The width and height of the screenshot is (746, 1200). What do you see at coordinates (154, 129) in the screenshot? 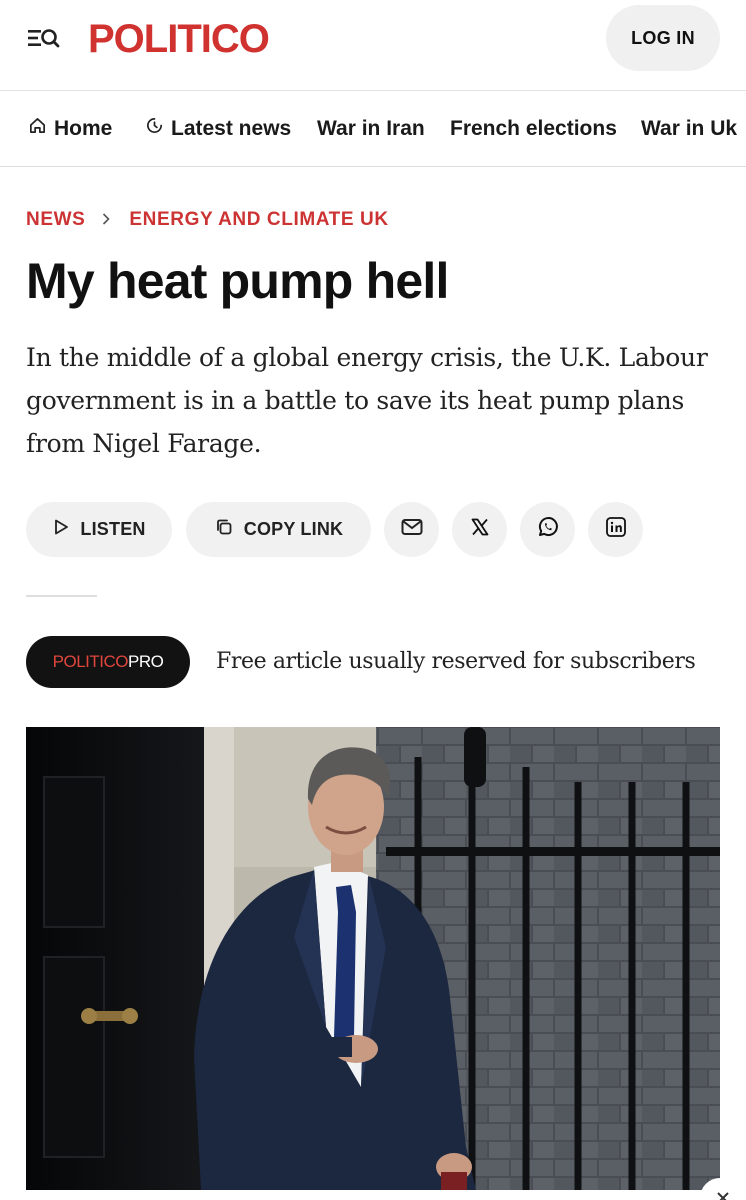
I see `clock-icon` at bounding box center [154, 129].